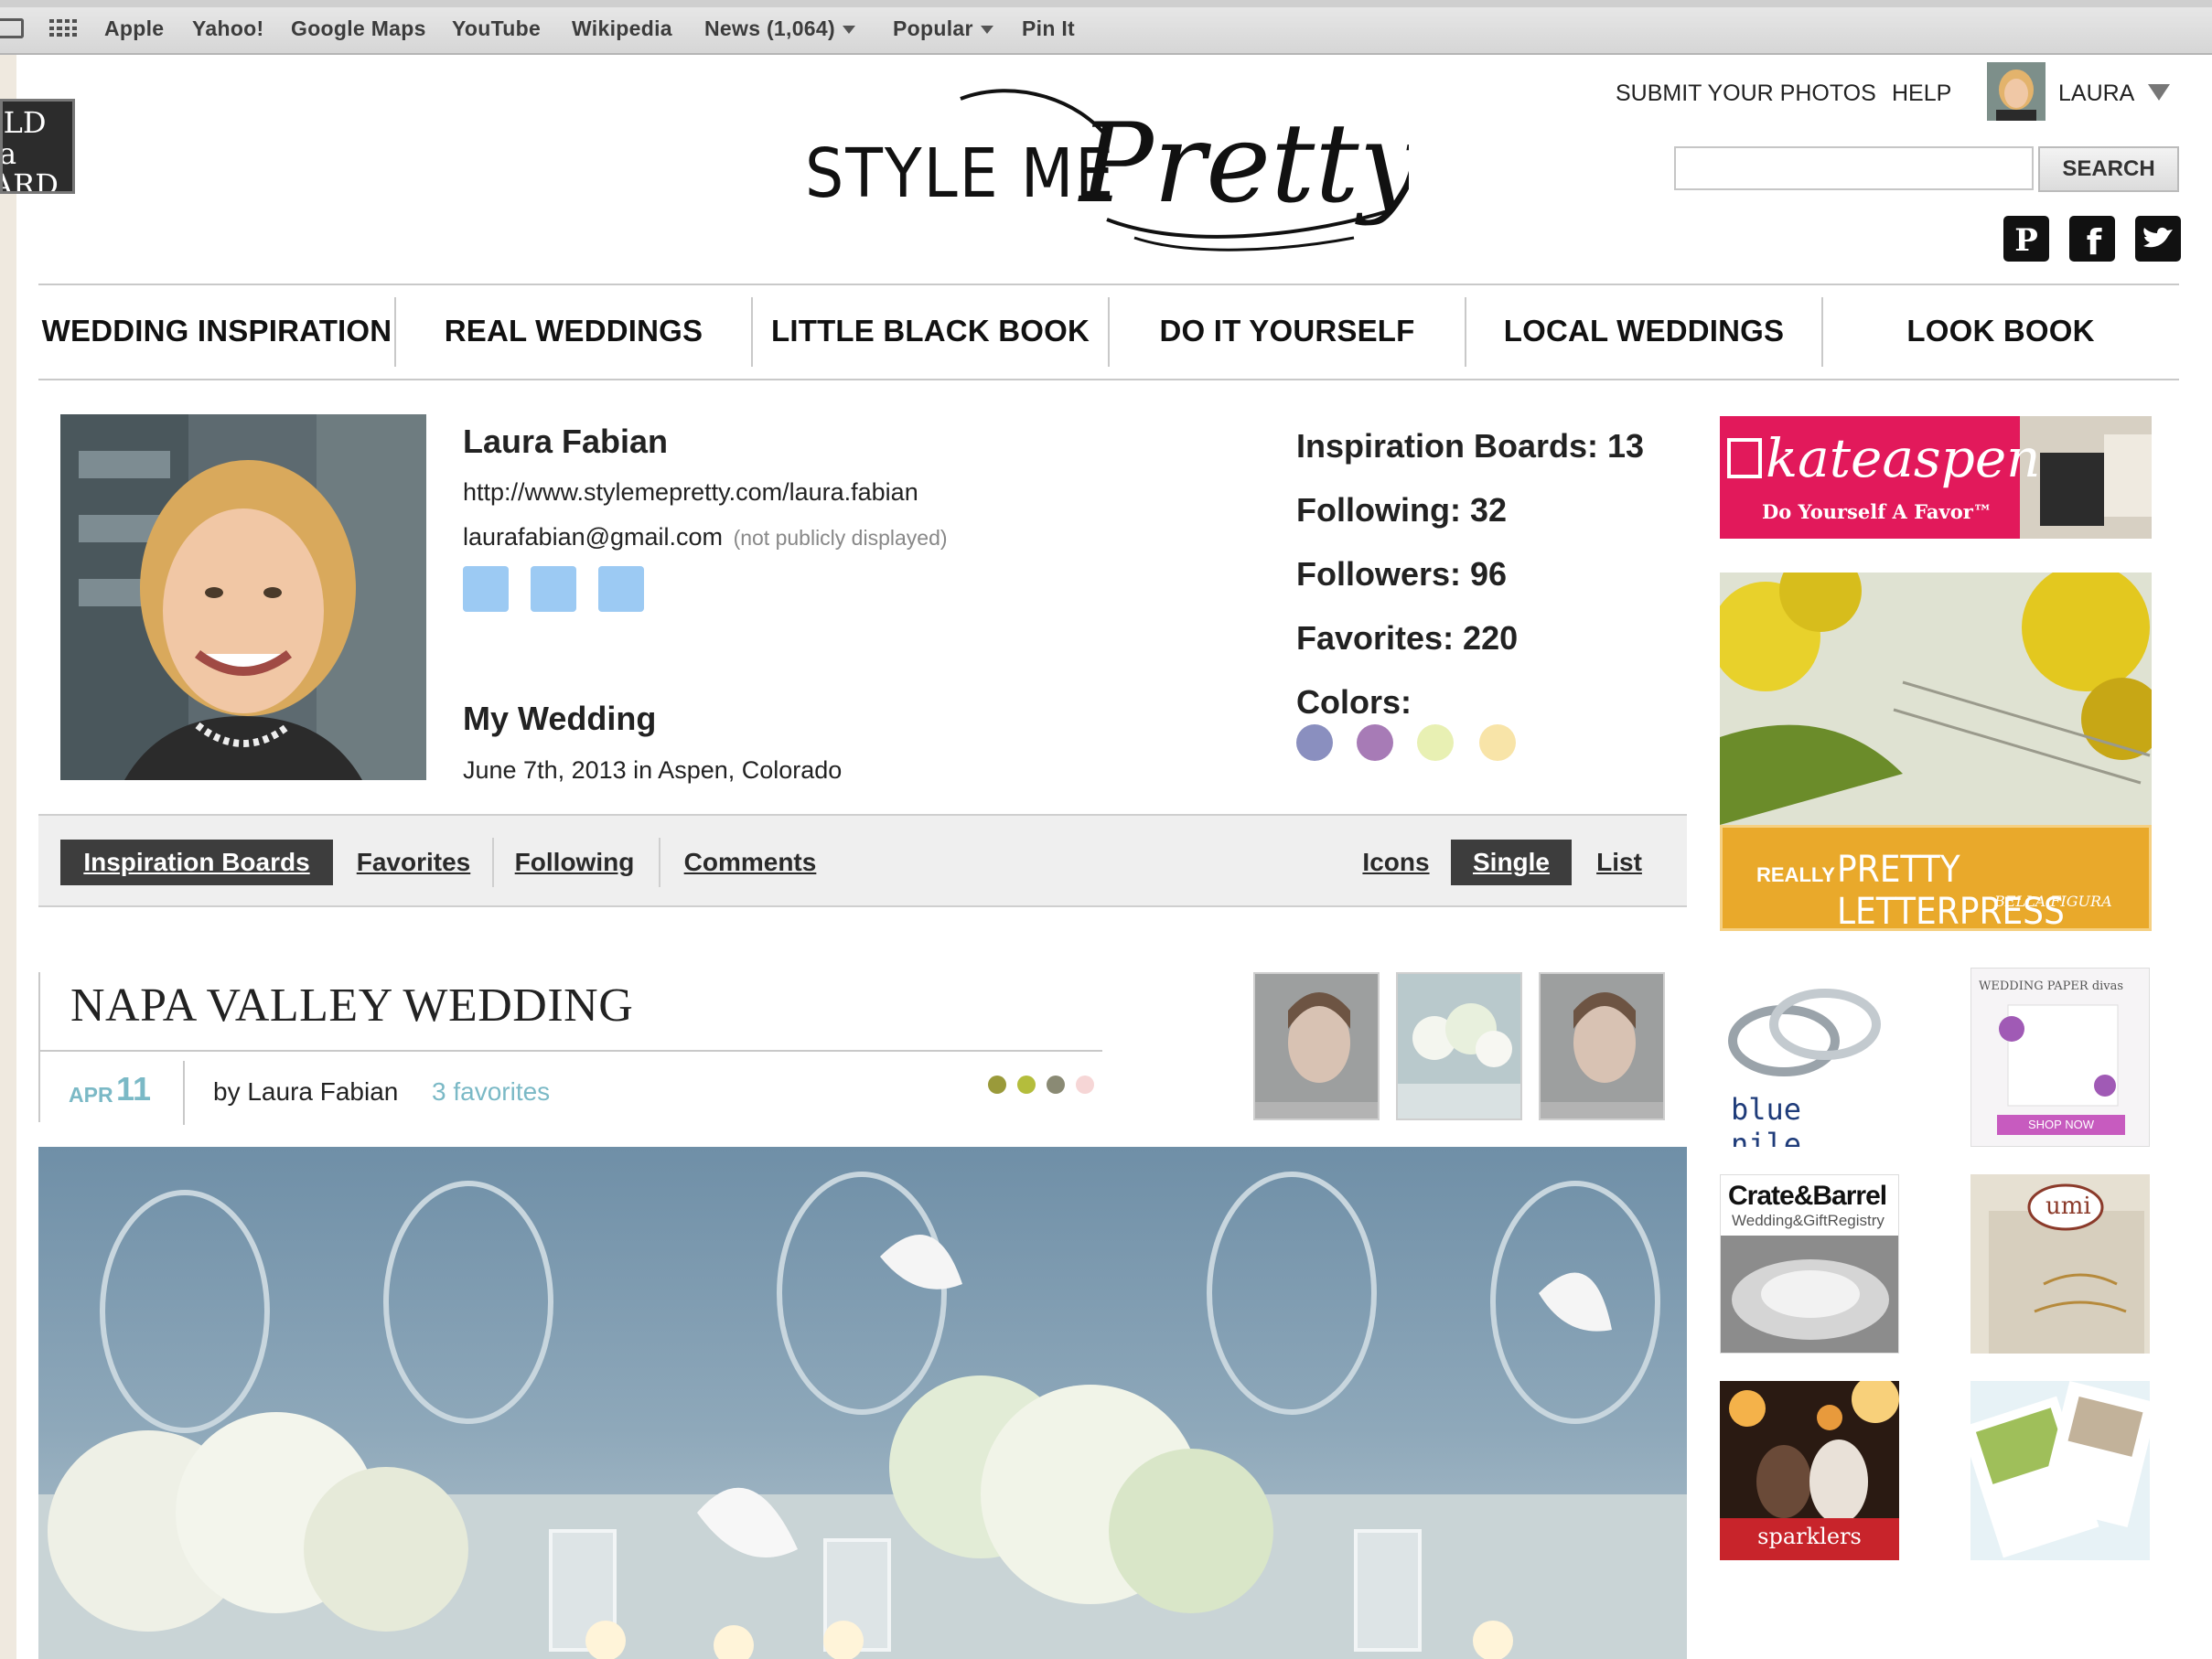  What do you see at coordinates (1470, 447) in the screenshot?
I see `stat-inspiration-boards: Inspiration Boards: 13` at bounding box center [1470, 447].